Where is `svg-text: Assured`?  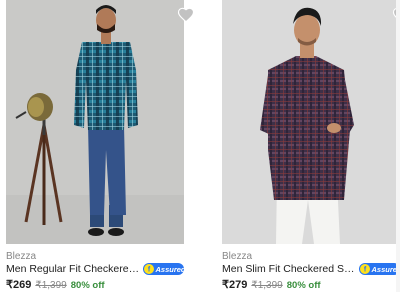 svg-text: Assured is located at coordinates (170, 269).